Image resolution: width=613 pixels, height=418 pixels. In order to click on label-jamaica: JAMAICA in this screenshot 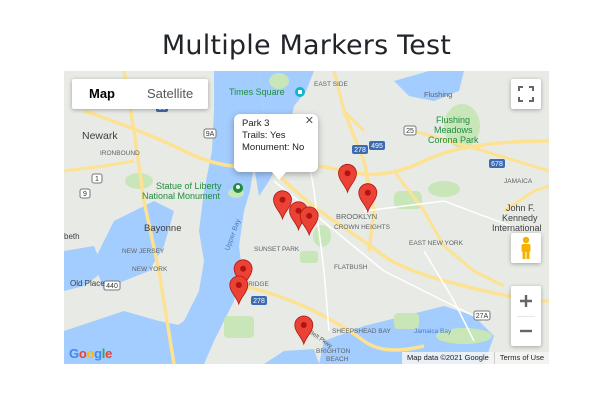, I will do `click(518, 181)`.